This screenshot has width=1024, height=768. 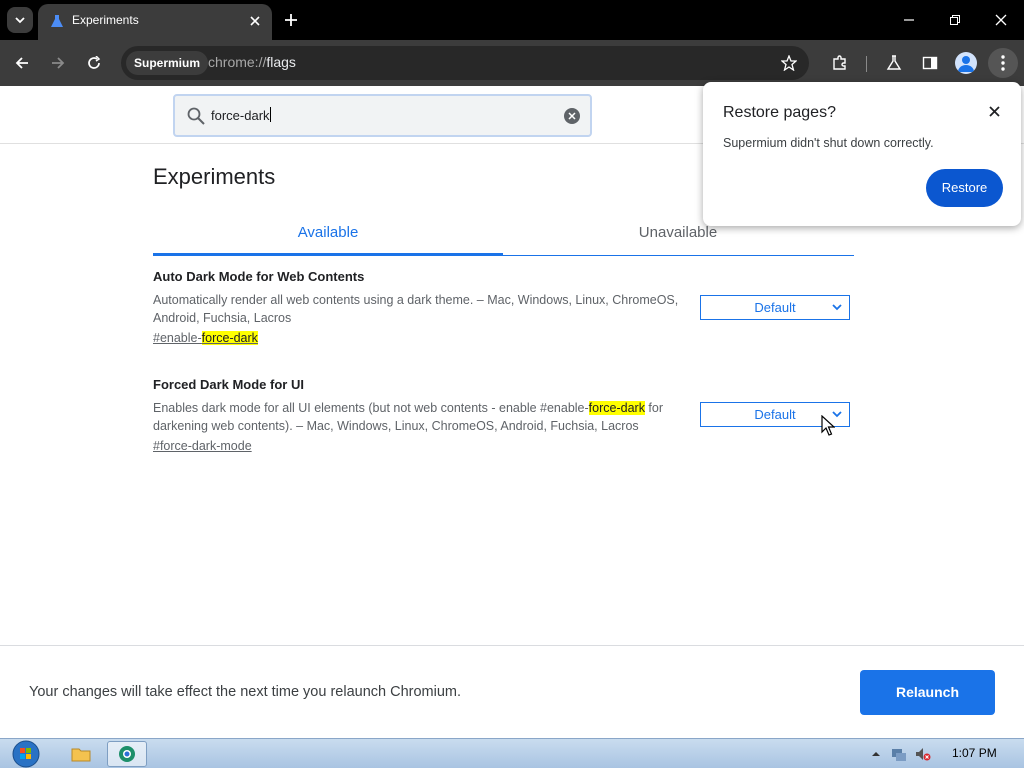 What do you see at coordinates (503, 338) in the screenshot?
I see `flag-permalink: #enable-force-dark` at bounding box center [503, 338].